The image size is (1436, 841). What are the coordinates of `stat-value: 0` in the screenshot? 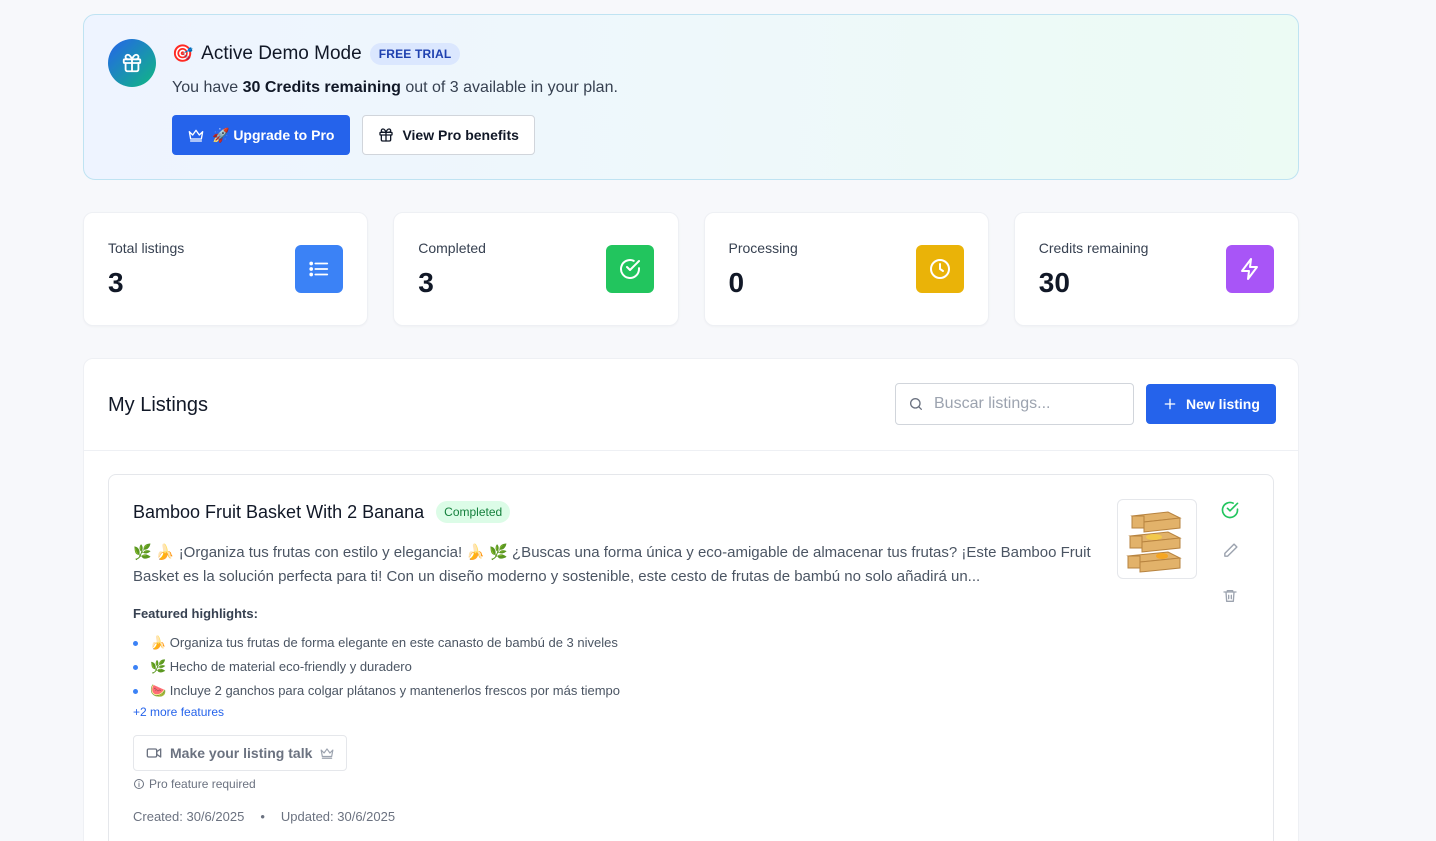 It's located at (736, 282).